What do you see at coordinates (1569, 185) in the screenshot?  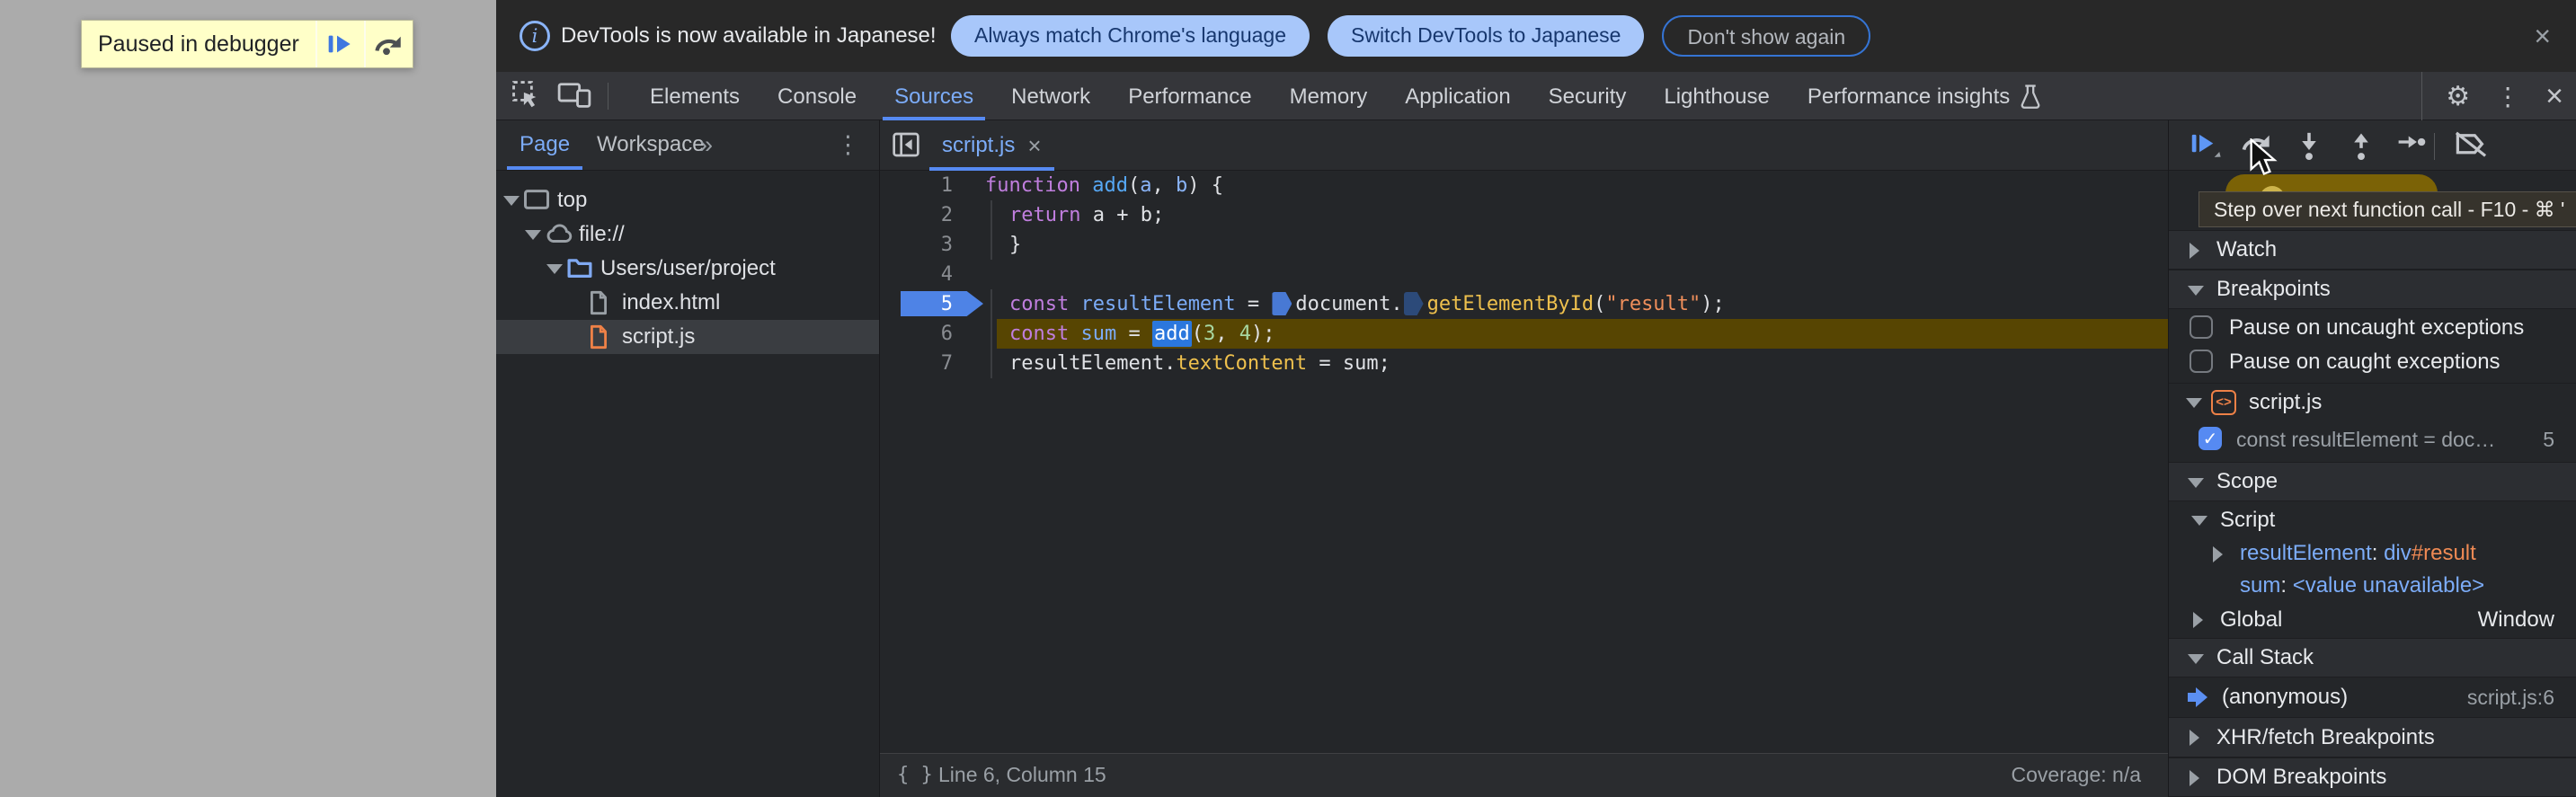 I see `code-line-1: function add(a, b) {` at bounding box center [1569, 185].